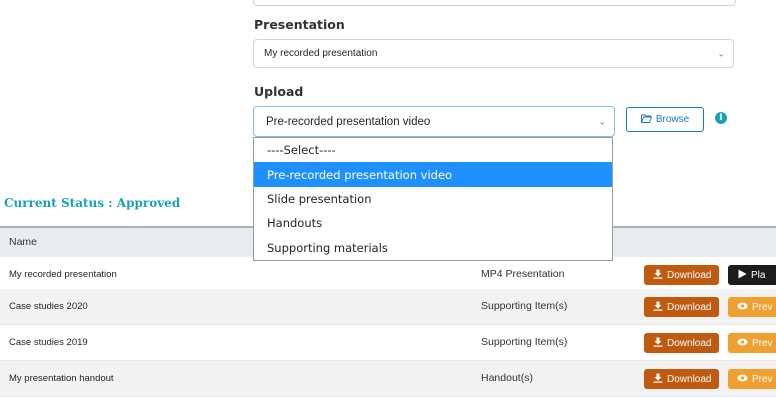  What do you see at coordinates (646, 120) in the screenshot?
I see `folder-open-icon` at bounding box center [646, 120].